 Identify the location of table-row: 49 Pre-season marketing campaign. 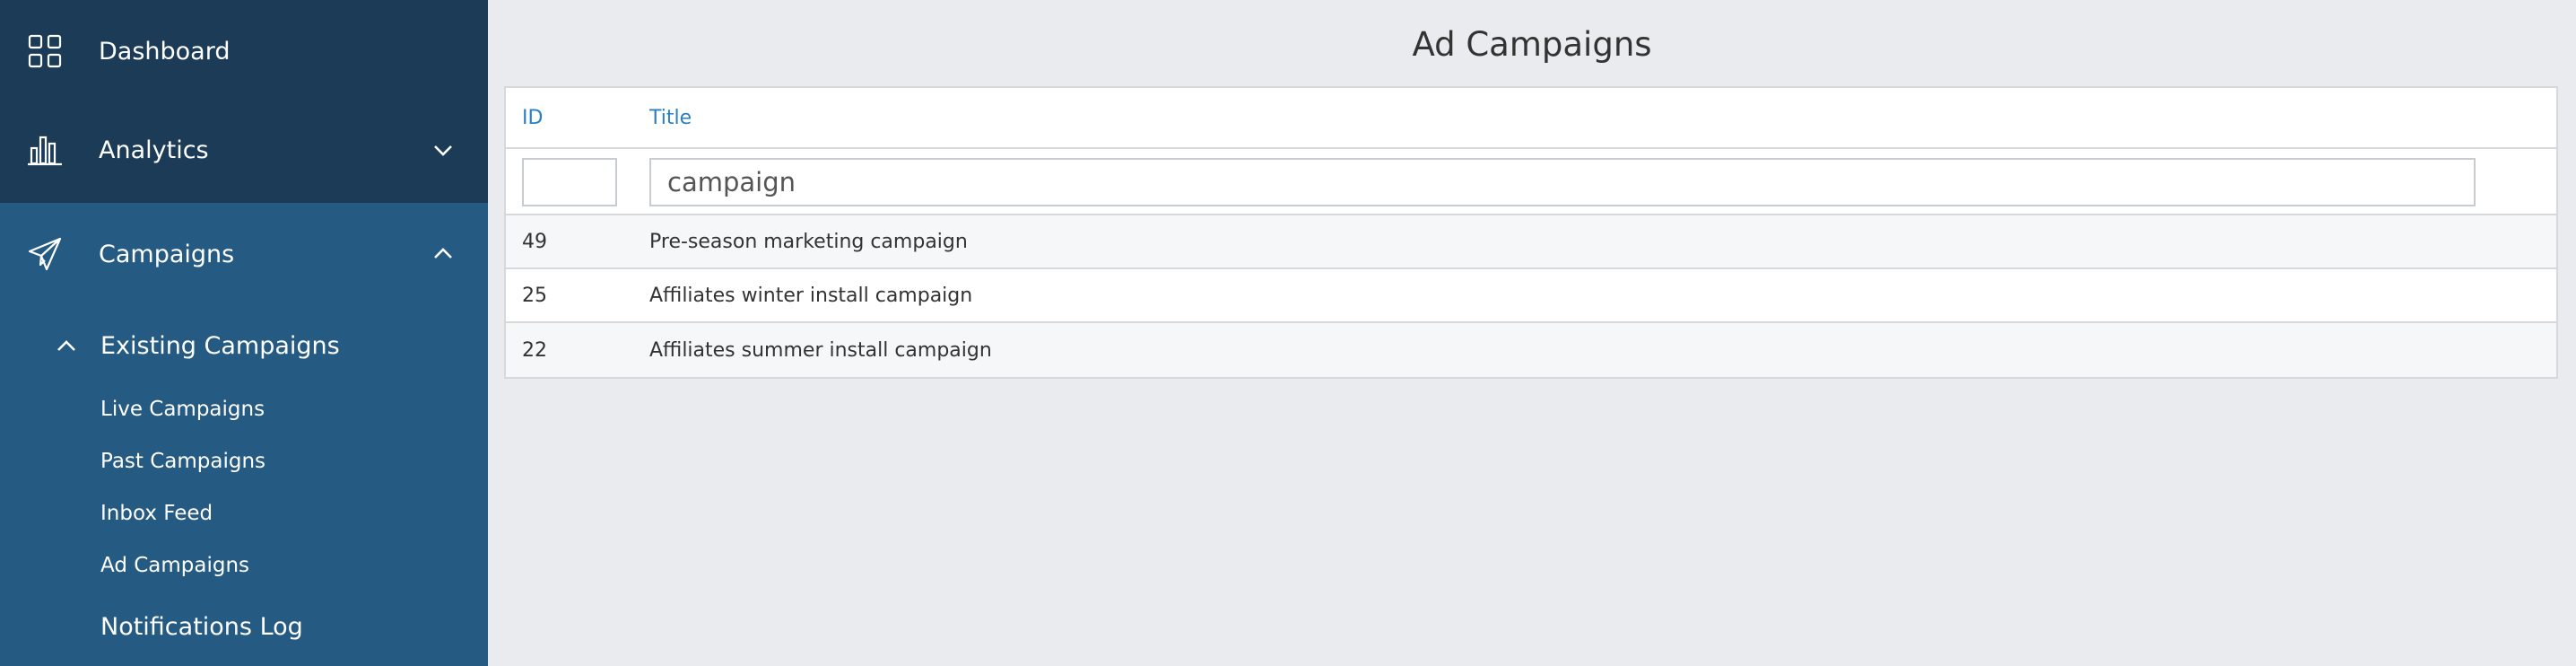
(1531, 242).